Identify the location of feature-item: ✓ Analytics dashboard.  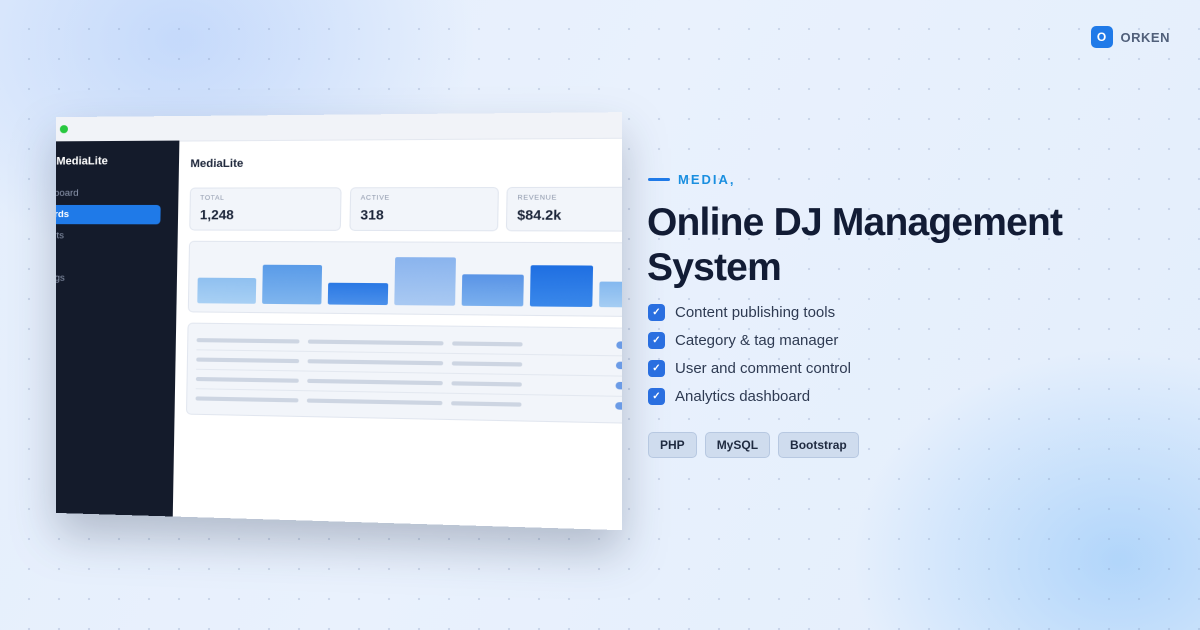
(749, 396).